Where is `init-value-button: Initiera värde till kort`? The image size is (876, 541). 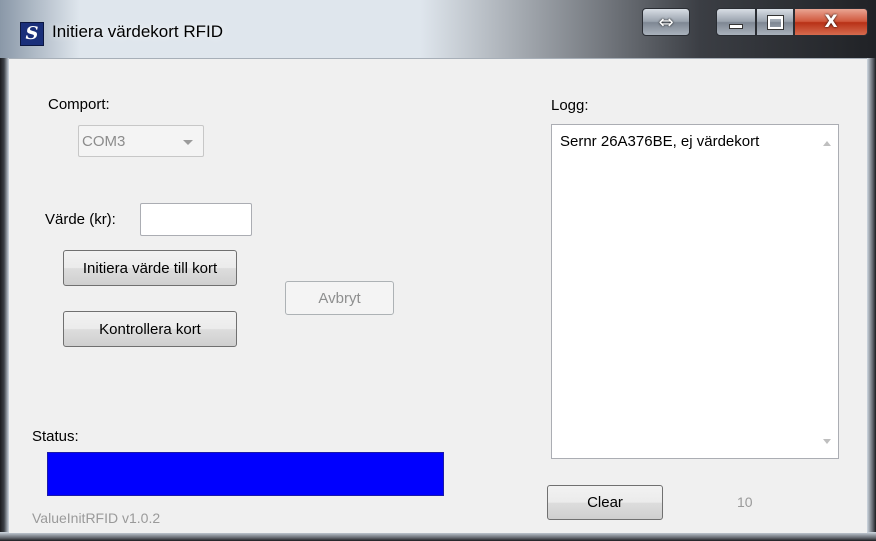
init-value-button: Initiera värde till kort is located at coordinates (150, 268).